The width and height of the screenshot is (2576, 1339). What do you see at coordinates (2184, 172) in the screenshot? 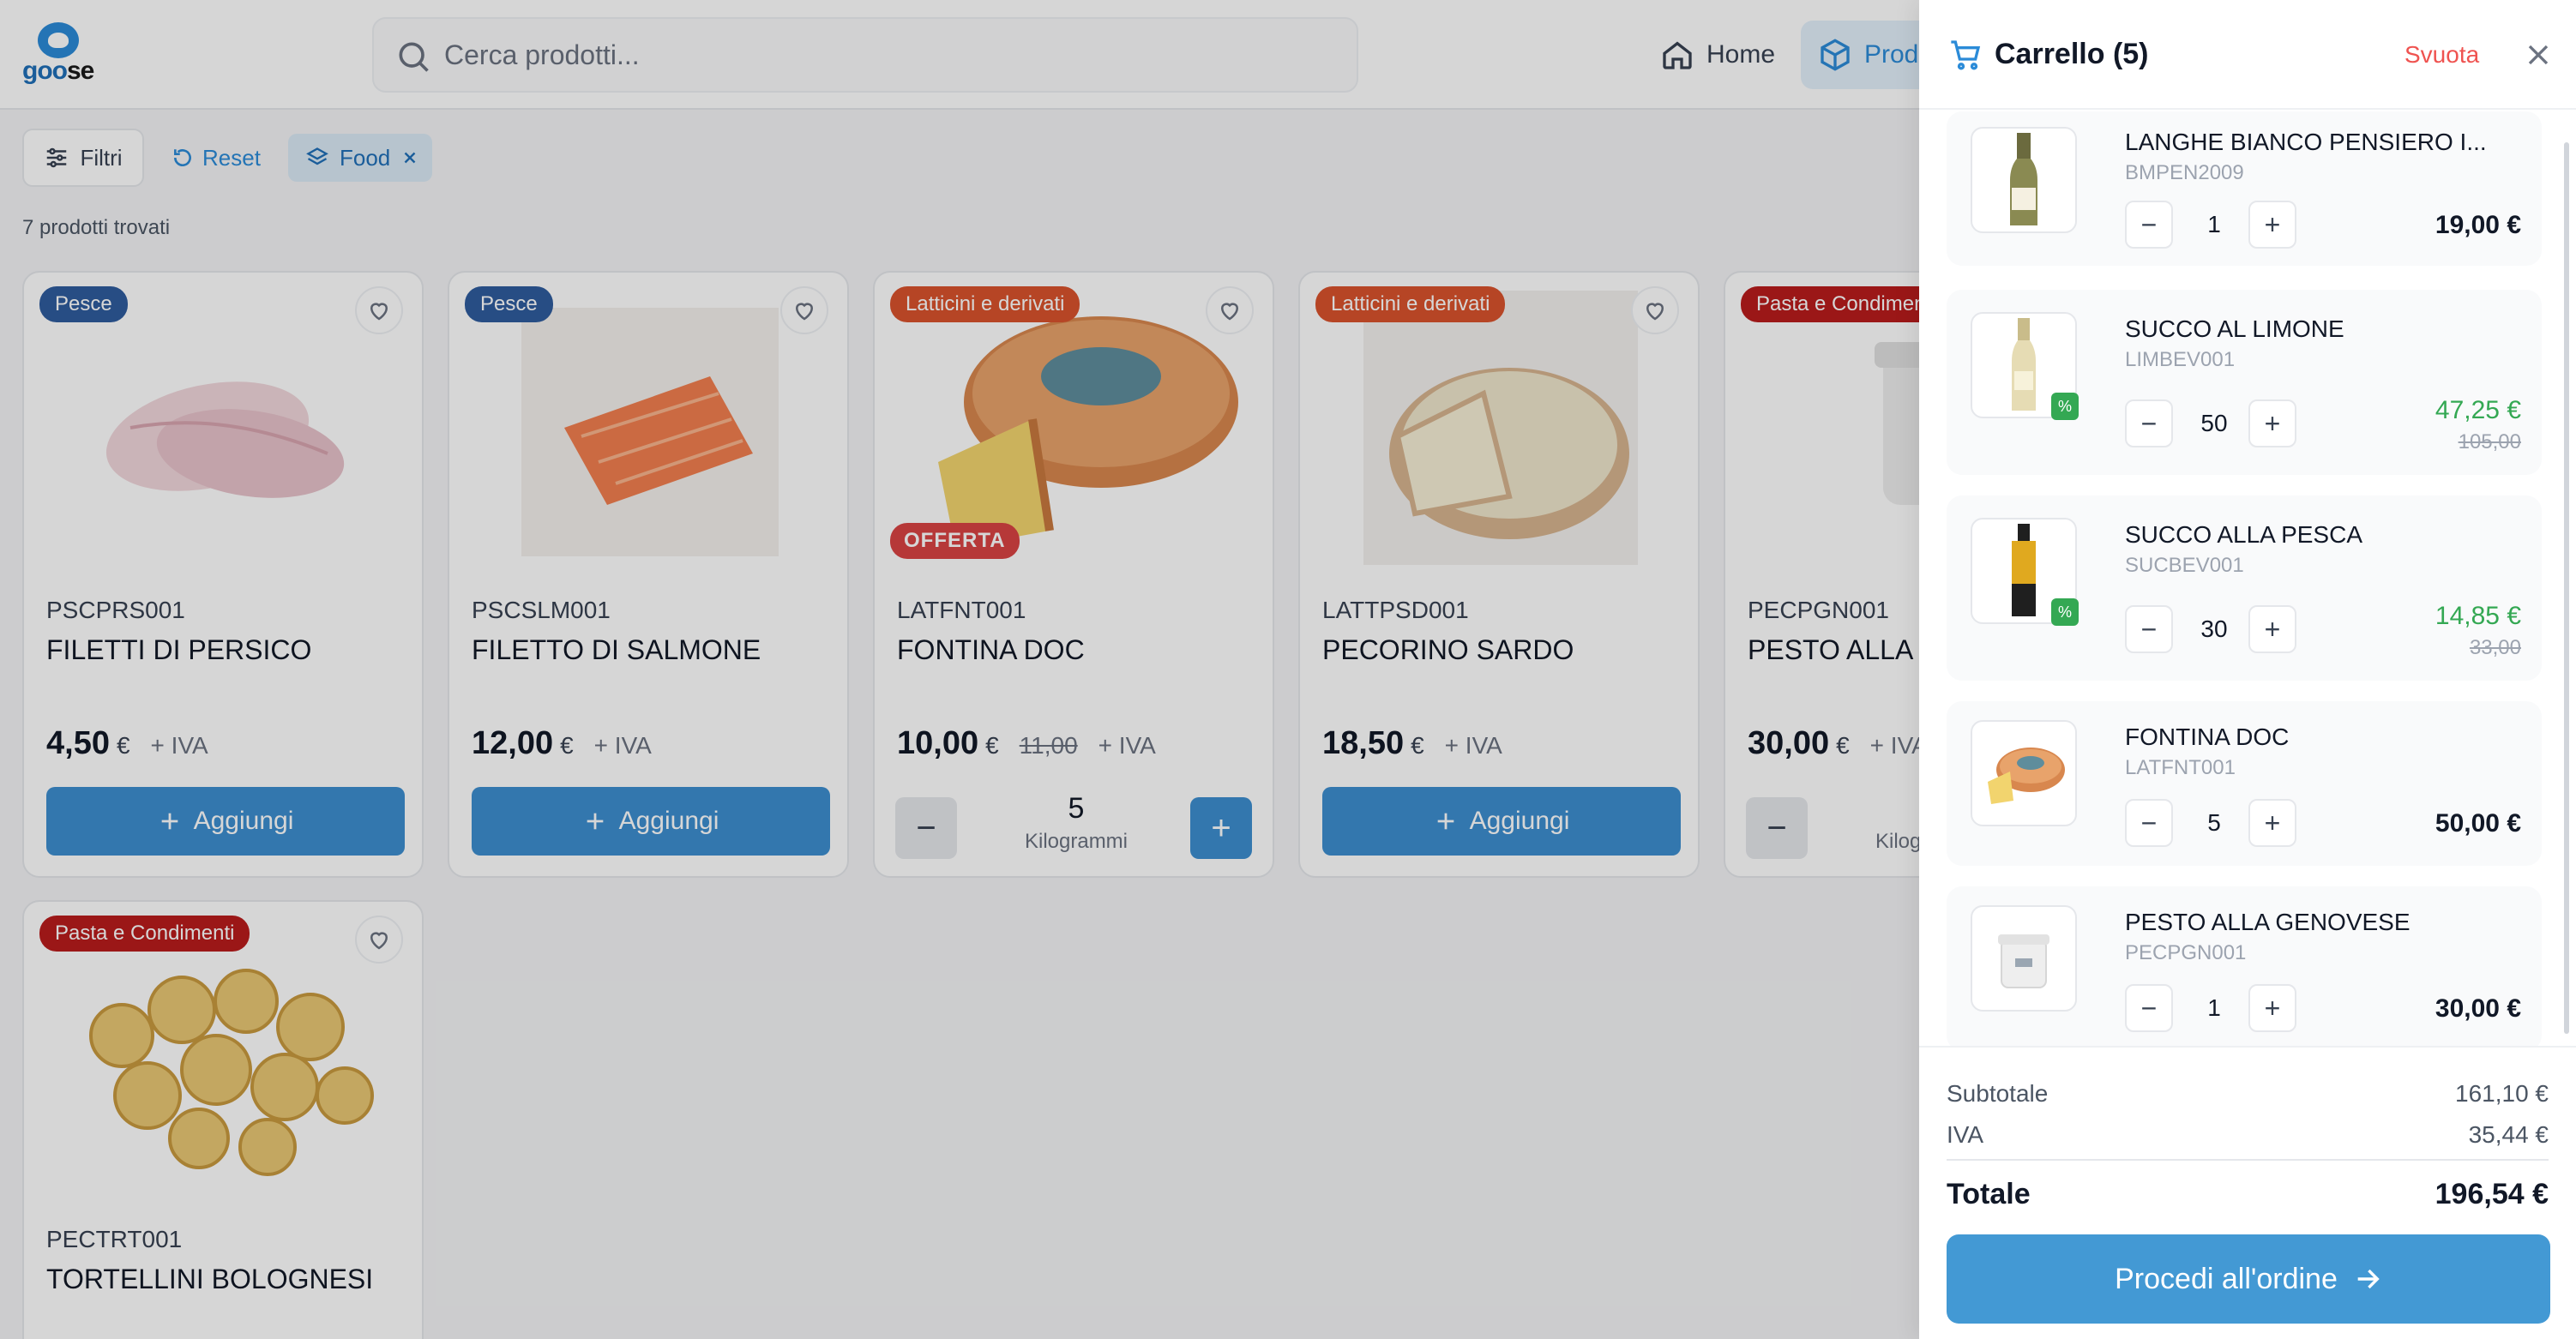
I see `cart-item-sku: BMPEN2009` at bounding box center [2184, 172].